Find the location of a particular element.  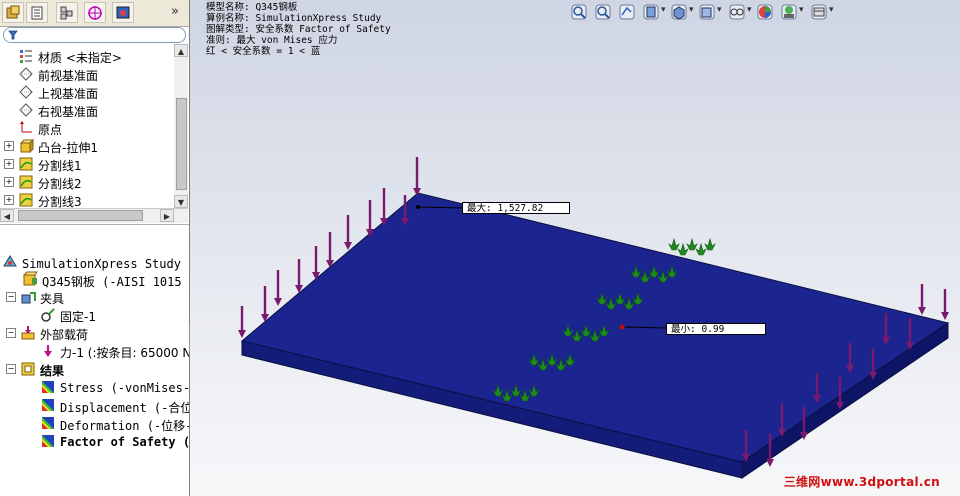

view-settings-icon is located at coordinates (819, 12).